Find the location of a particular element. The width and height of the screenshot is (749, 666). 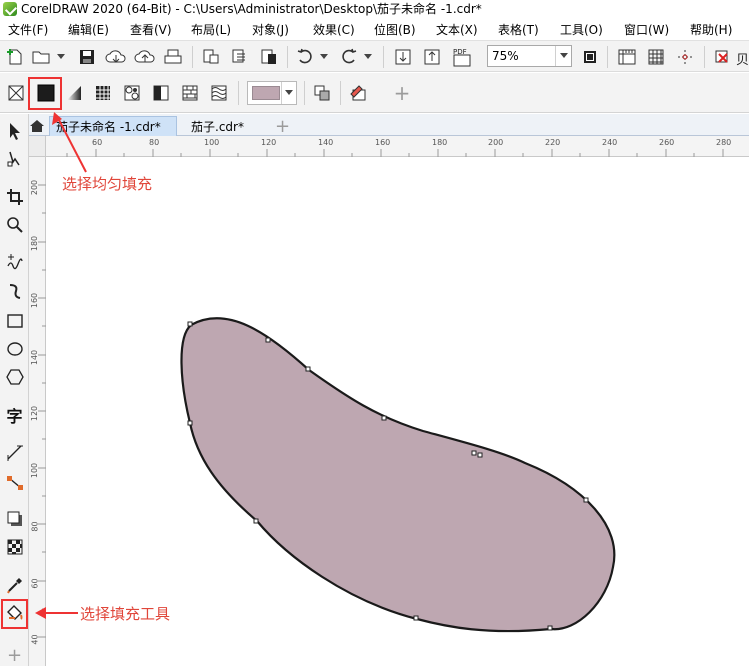

postscript-fill-icon is located at coordinates (219, 93).